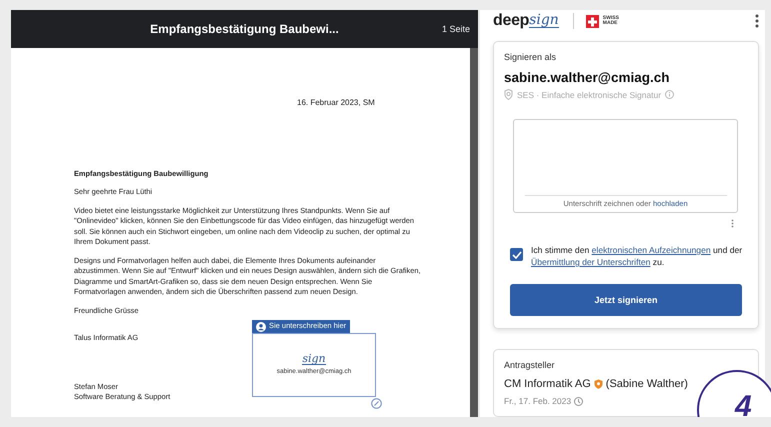 The height and width of the screenshot is (427, 771). What do you see at coordinates (637, 256) in the screenshot?
I see `consent-text: Ich stimme den elektronischen Aufzeichnungen und der Übermittlung der Unterschriften zu.` at bounding box center [637, 256].